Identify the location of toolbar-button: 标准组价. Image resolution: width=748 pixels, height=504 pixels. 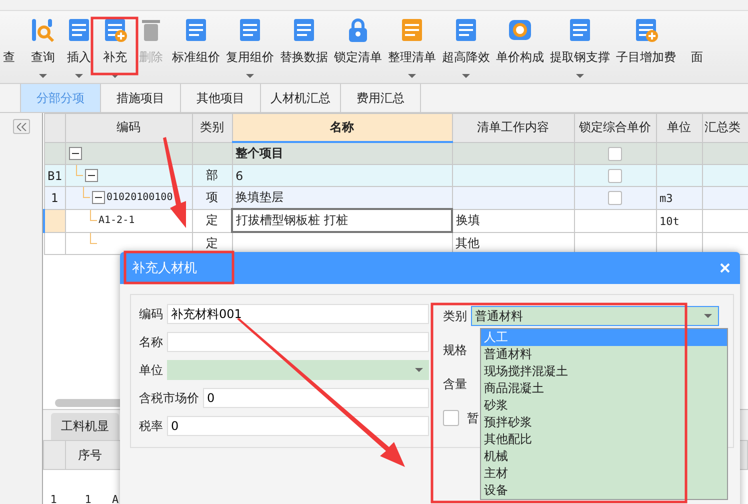
(196, 57).